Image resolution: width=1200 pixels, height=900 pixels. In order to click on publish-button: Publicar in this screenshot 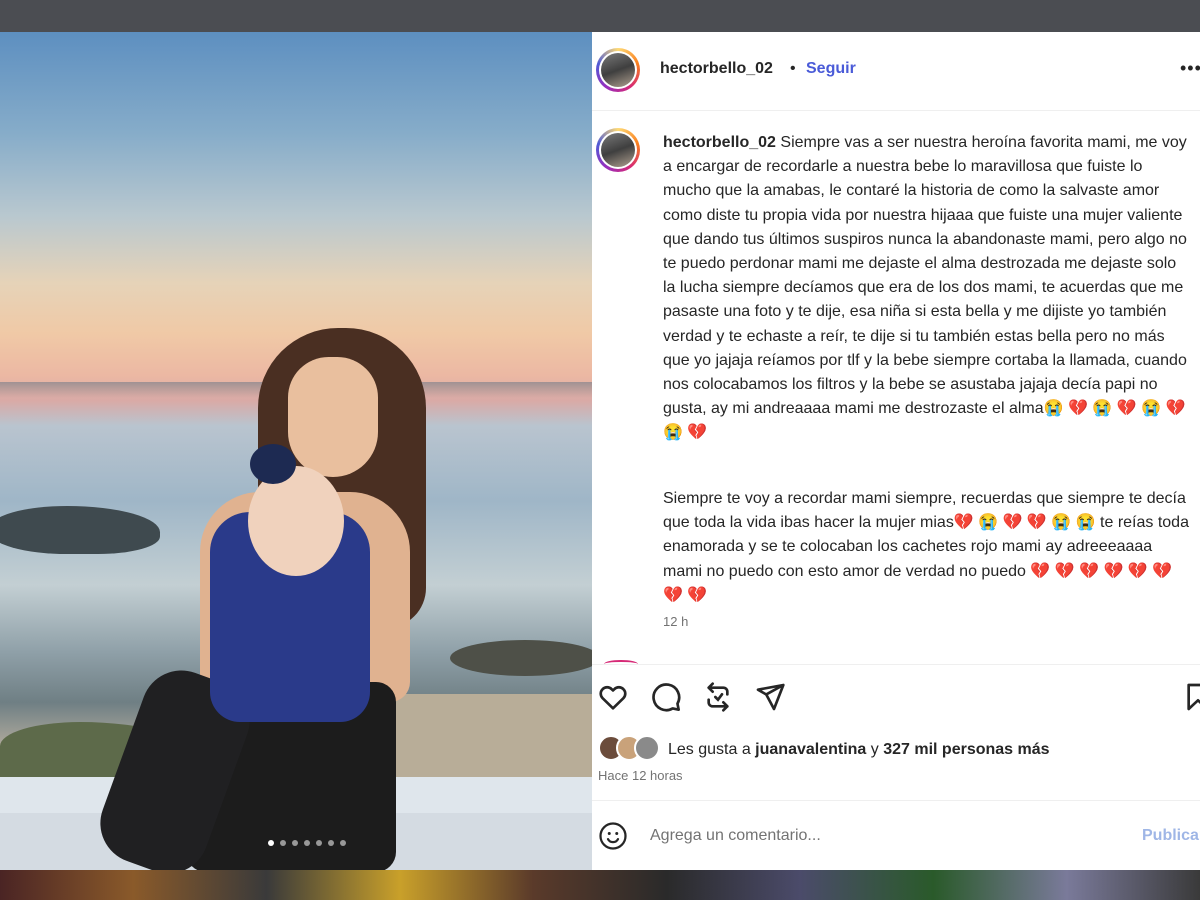, I will do `click(1171, 836)`.